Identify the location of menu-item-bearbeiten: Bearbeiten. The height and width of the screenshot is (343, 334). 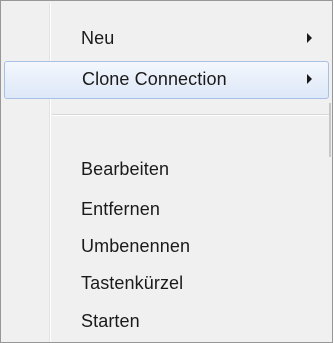
(166, 170).